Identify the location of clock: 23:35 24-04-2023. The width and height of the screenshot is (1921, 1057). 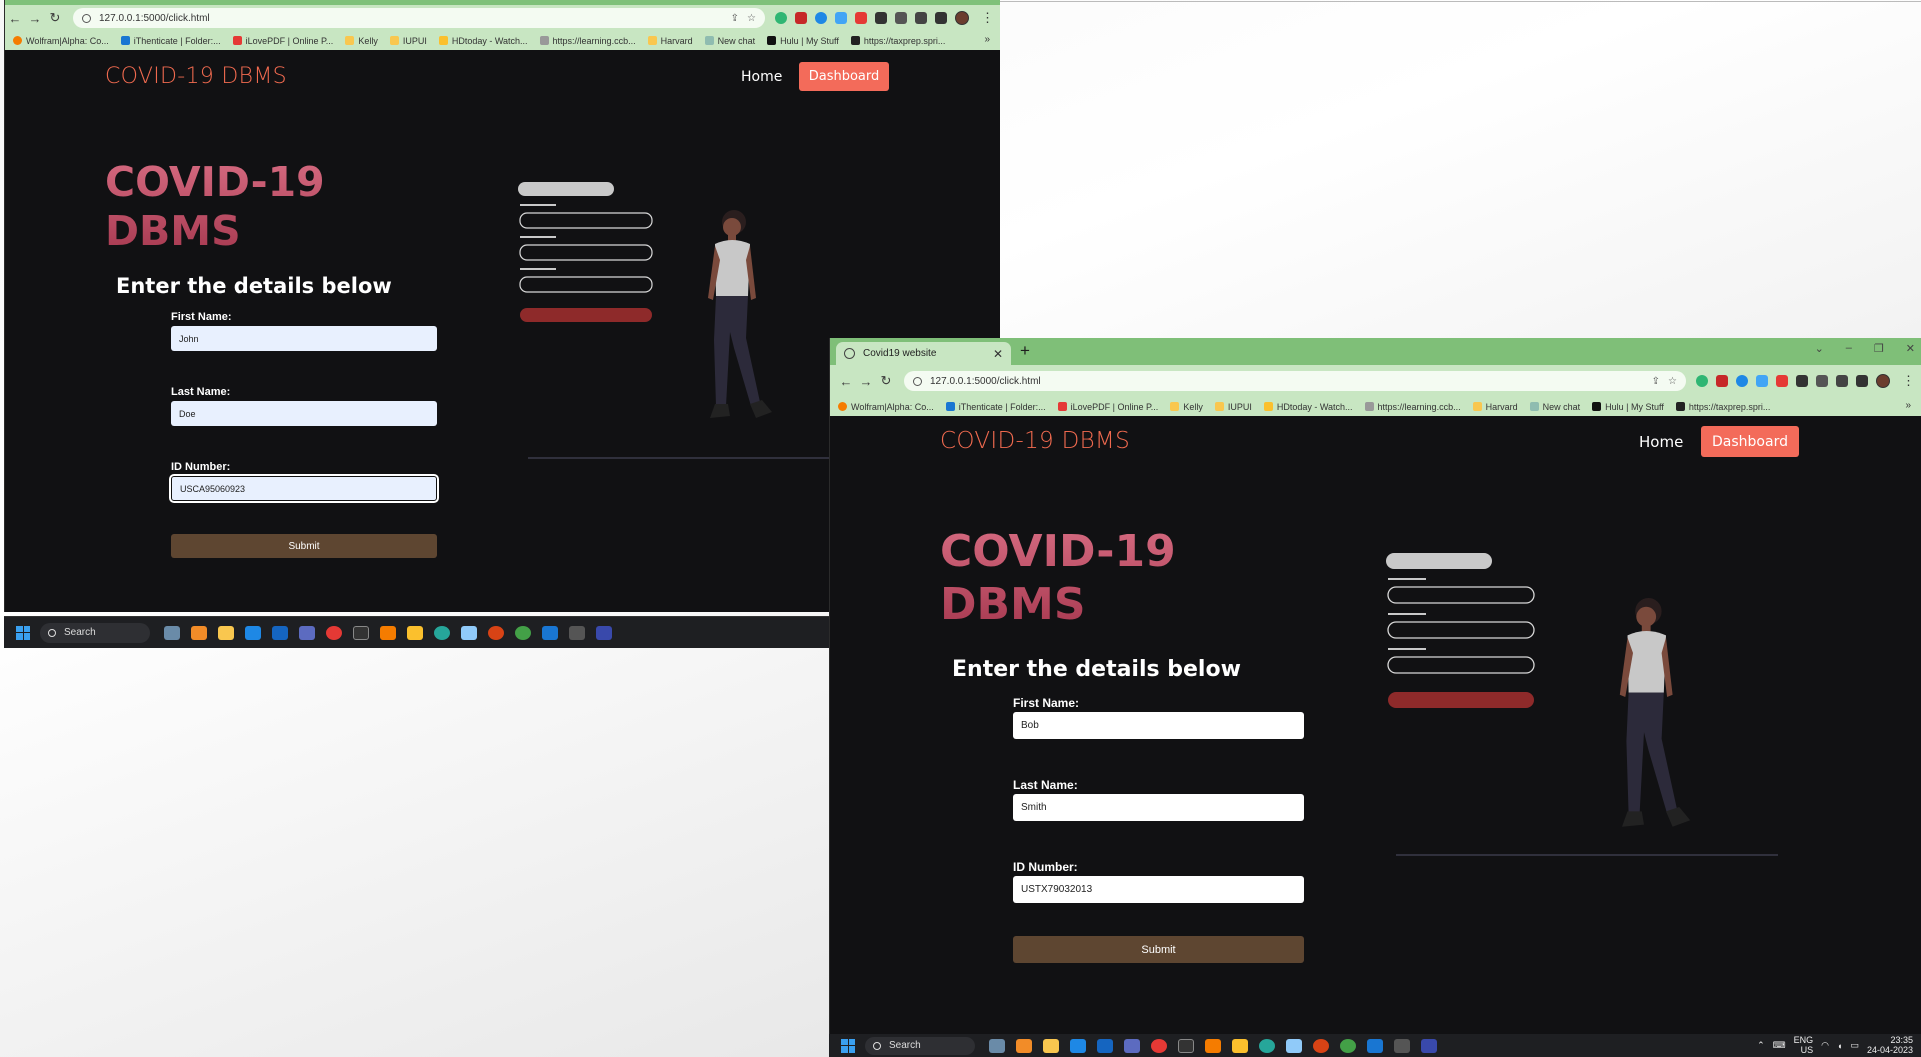
(1890, 1045).